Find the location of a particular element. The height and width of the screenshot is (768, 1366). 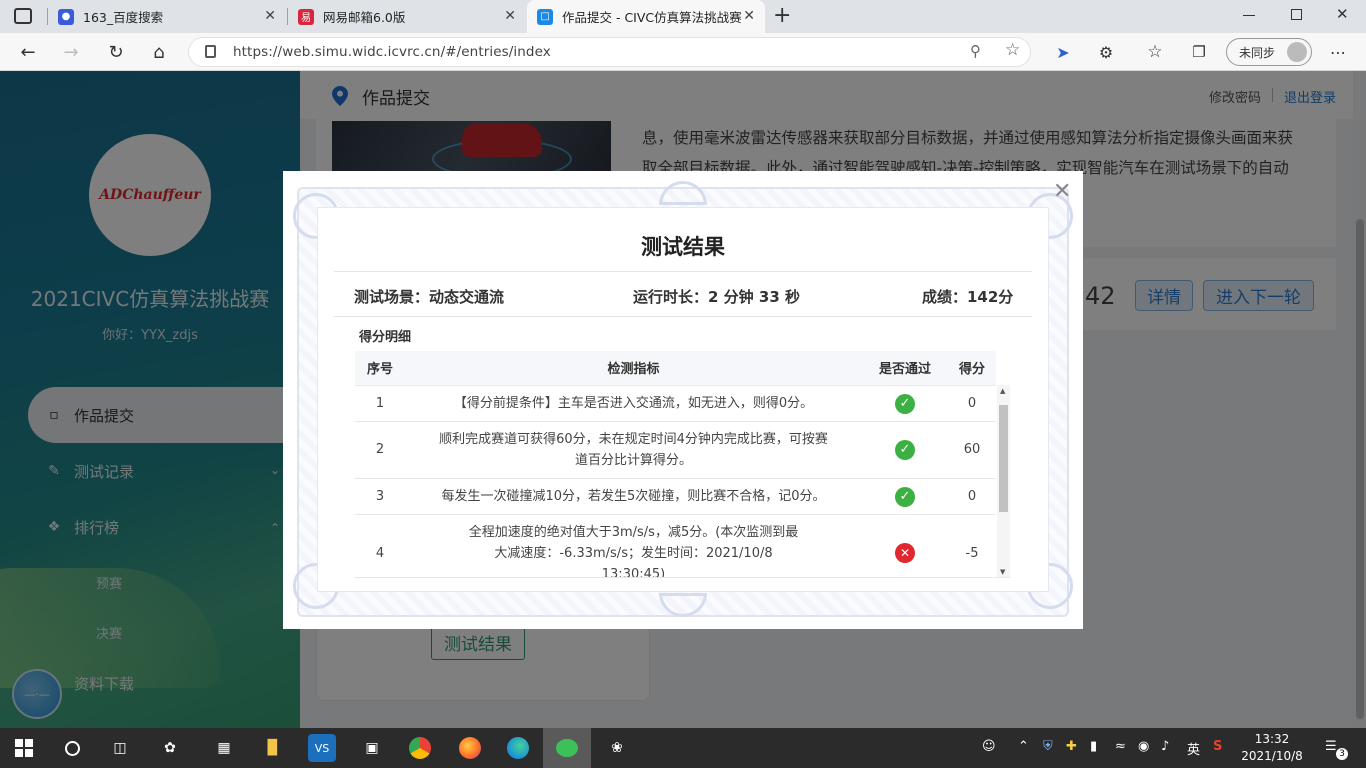

battery-icon: ▮ is located at coordinates (1093, 746).